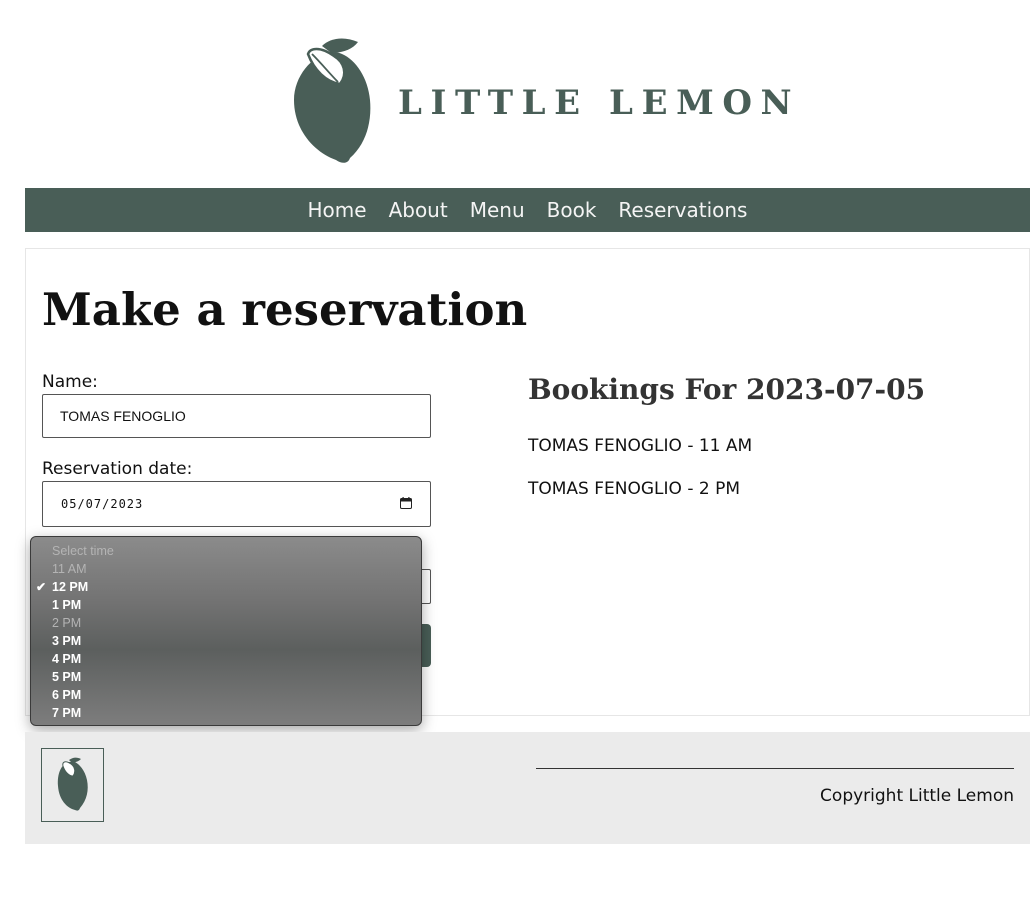  Describe the element at coordinates (917, 796) in the screenshot. I see `copyright-text: Copyright Little Lemon` at that location.